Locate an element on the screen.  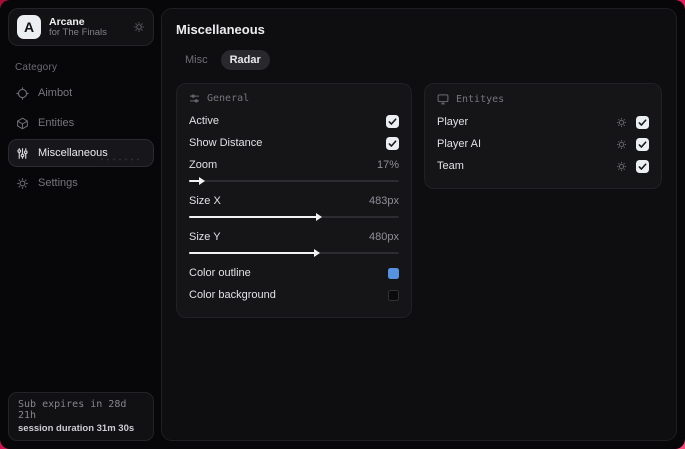
setting-row-zoom: Zoom 17% is located at coordinates (294, 165).